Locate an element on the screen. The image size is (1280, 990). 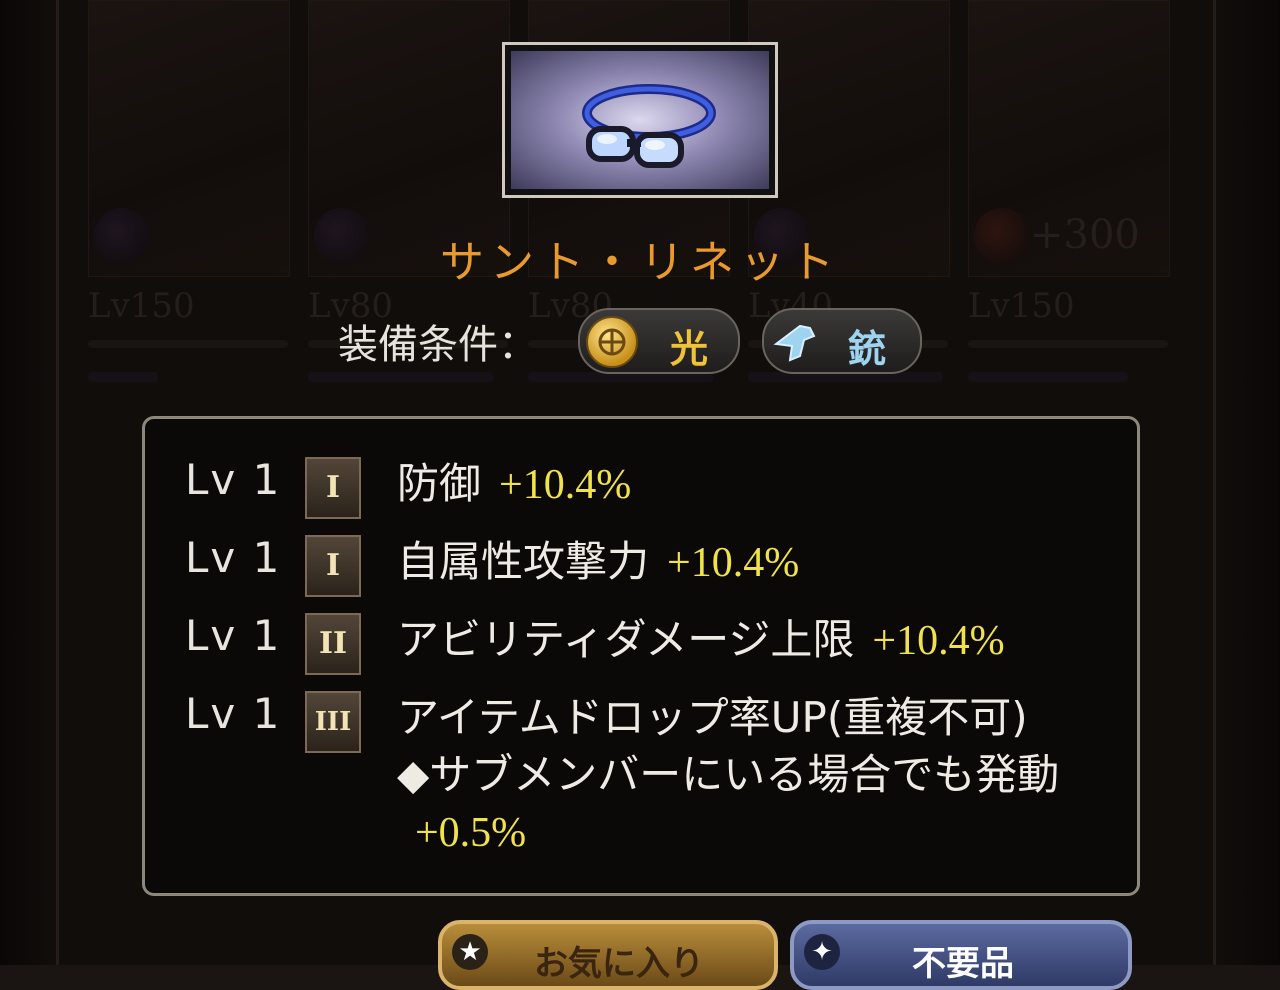
weapon-requirement-badge: 銃 is located at coordinates (842, 341).